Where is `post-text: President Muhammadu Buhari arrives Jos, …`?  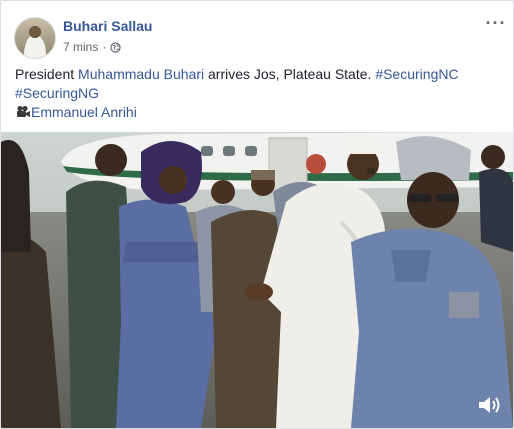
post-text: President Muhammadu Buhari arrives Jos, … is located at coordinates (255, 93).